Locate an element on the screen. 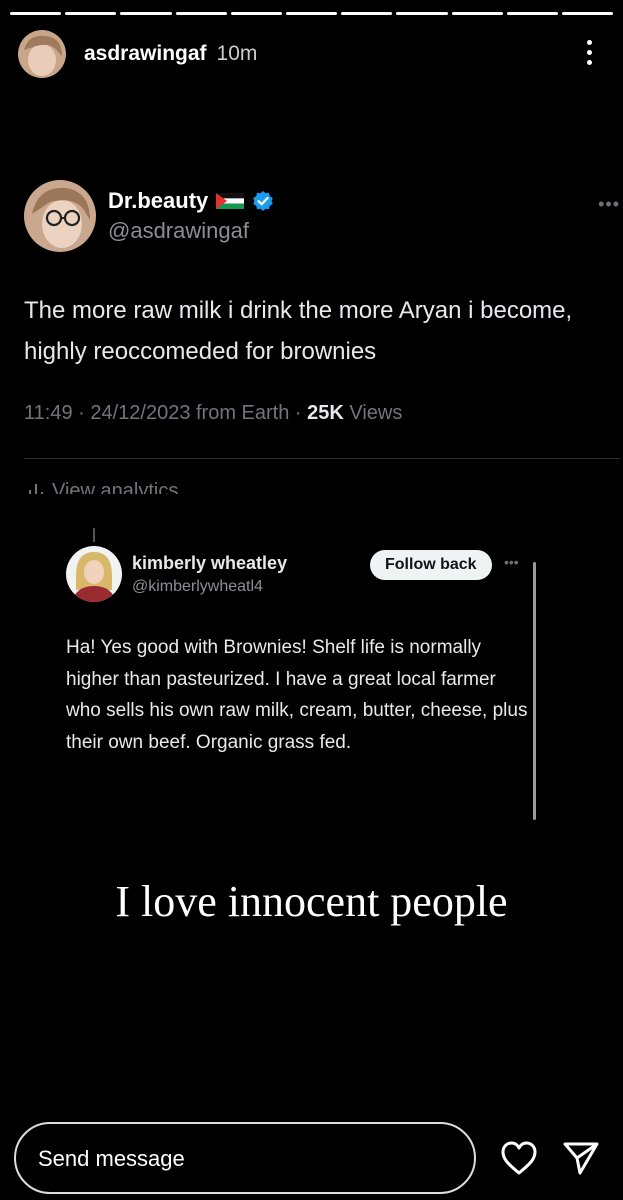  story-caption: I love innocent people is located at coordinates (311, 901).